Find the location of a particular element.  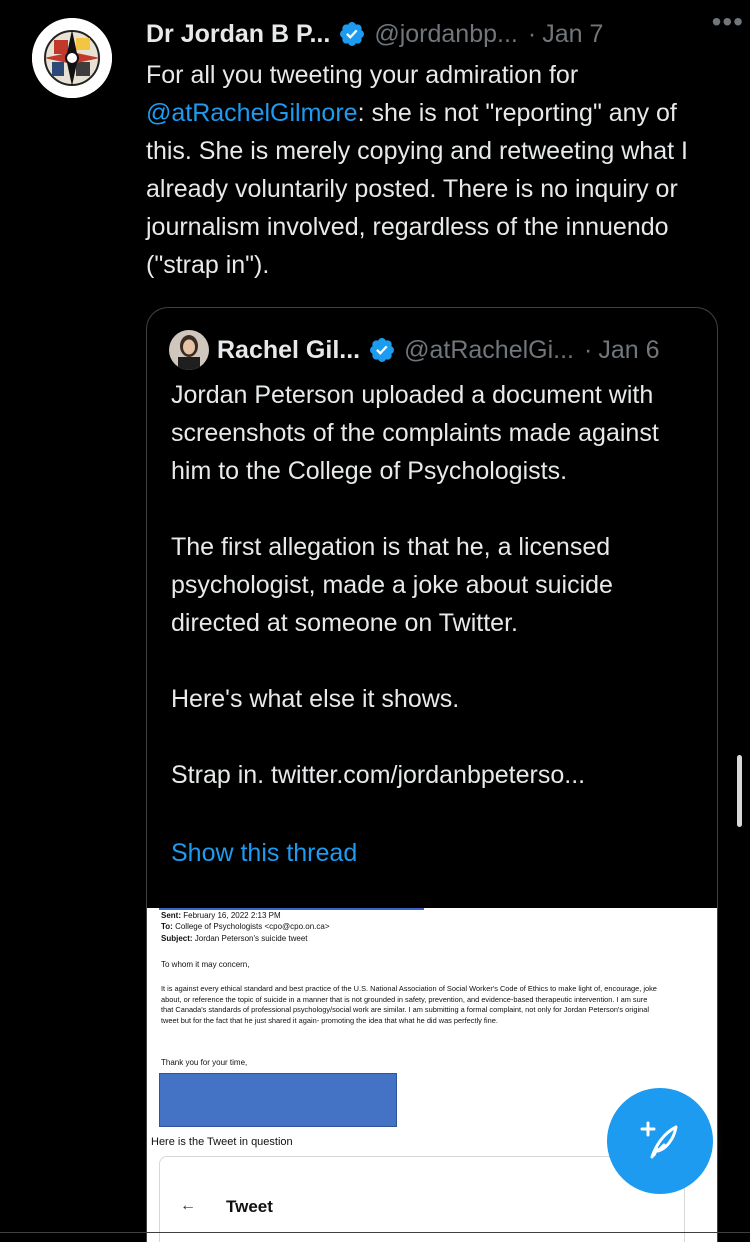

quoted-author-avatar is located at coordinates (189, 350).